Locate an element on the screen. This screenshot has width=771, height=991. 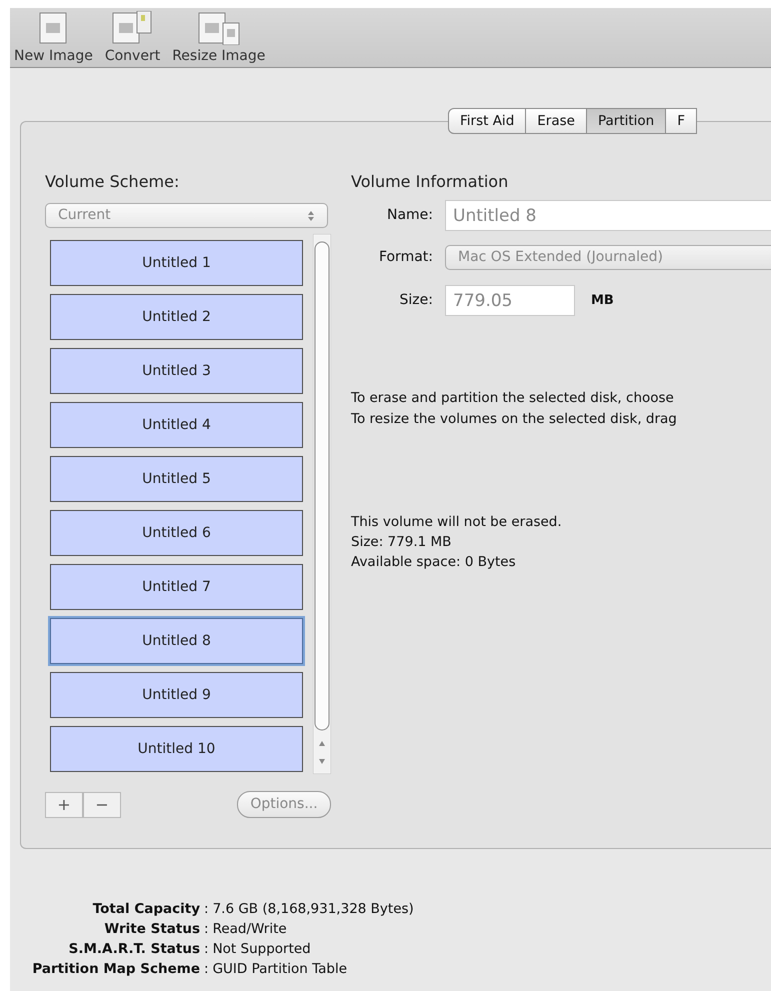
field-label: Format: is located at coordinates (405, 257).